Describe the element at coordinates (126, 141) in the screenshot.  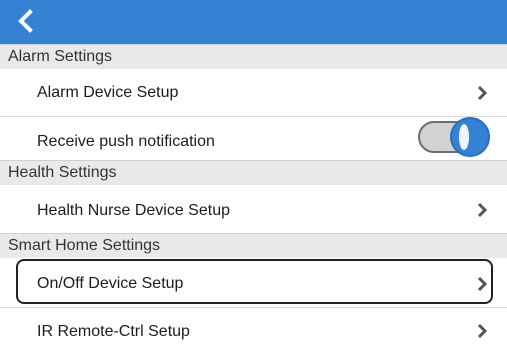
I see `row-label-push-notification: Receive push notification` at that location.